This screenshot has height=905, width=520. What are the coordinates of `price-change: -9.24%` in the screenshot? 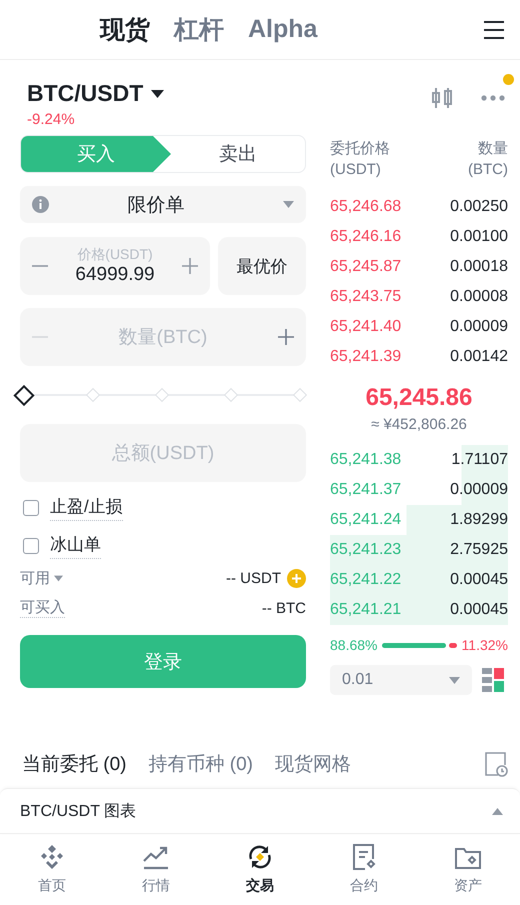 It's located at (51, 119).